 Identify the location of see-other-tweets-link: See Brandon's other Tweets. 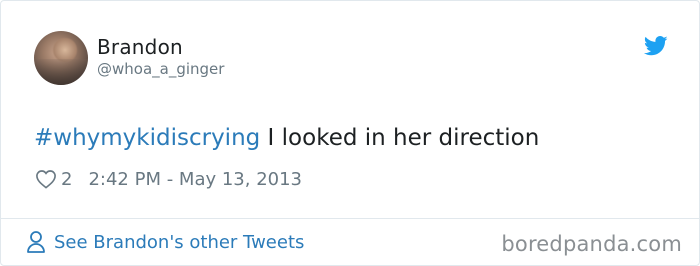
(165, 242).